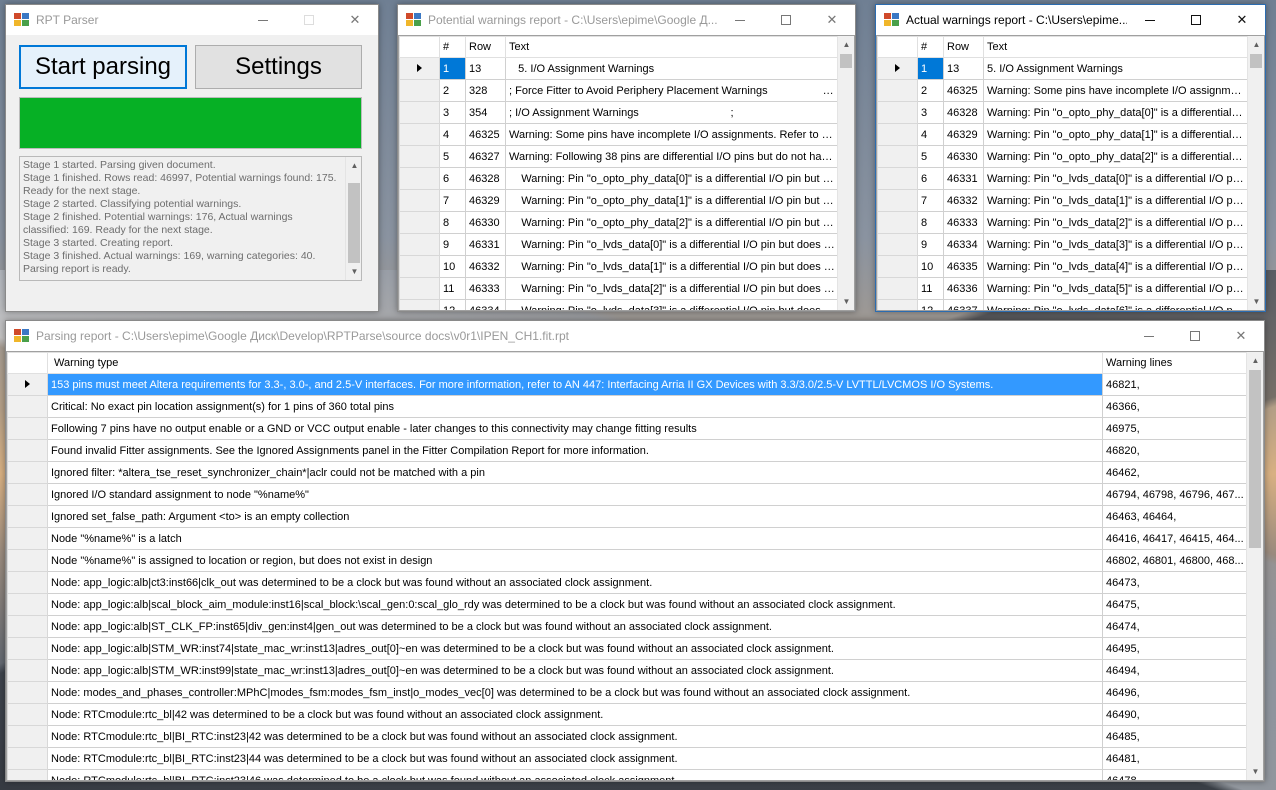 Image resolution: width=1276 pixels, height=790 pixels. Describe the element at coordinates (1175, 648) in the screenshot. I see `warning-lines-cell: 46495,` at that location.